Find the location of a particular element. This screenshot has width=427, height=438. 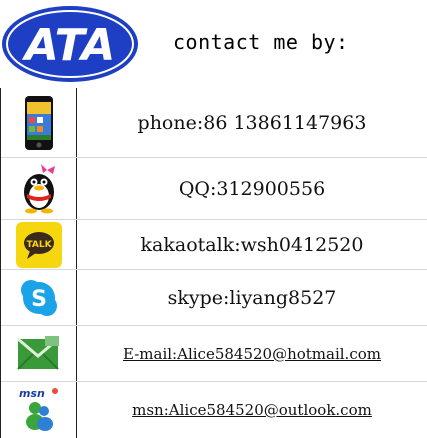

msn-wordmark: msn is located at coordinates (32, 393).